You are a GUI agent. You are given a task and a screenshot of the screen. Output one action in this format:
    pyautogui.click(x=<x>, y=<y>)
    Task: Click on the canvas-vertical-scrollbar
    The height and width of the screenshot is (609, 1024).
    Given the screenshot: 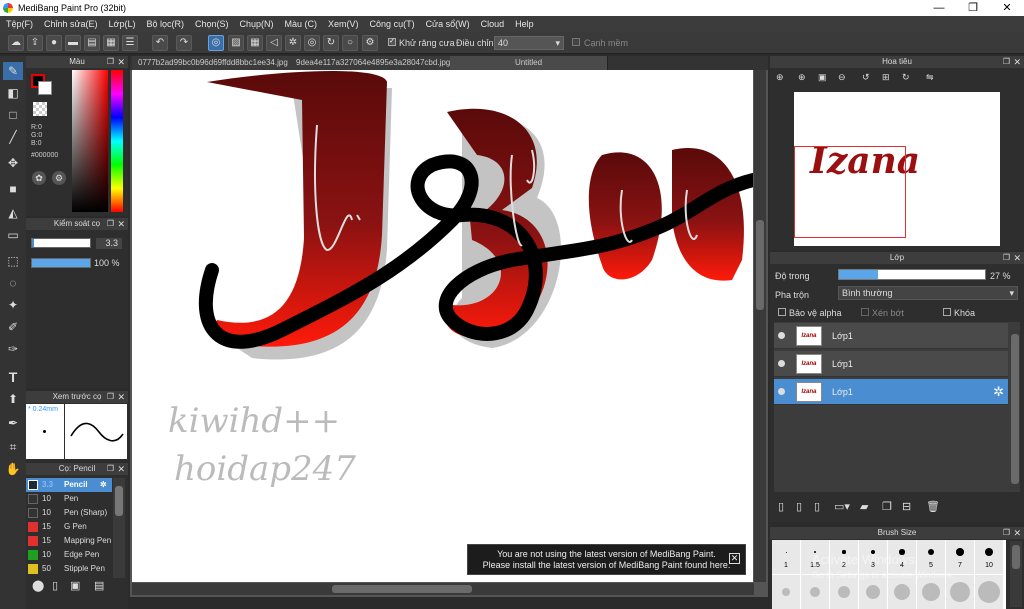 What is the action you would take?
    pyautogui.click(x=760, y=326)
    